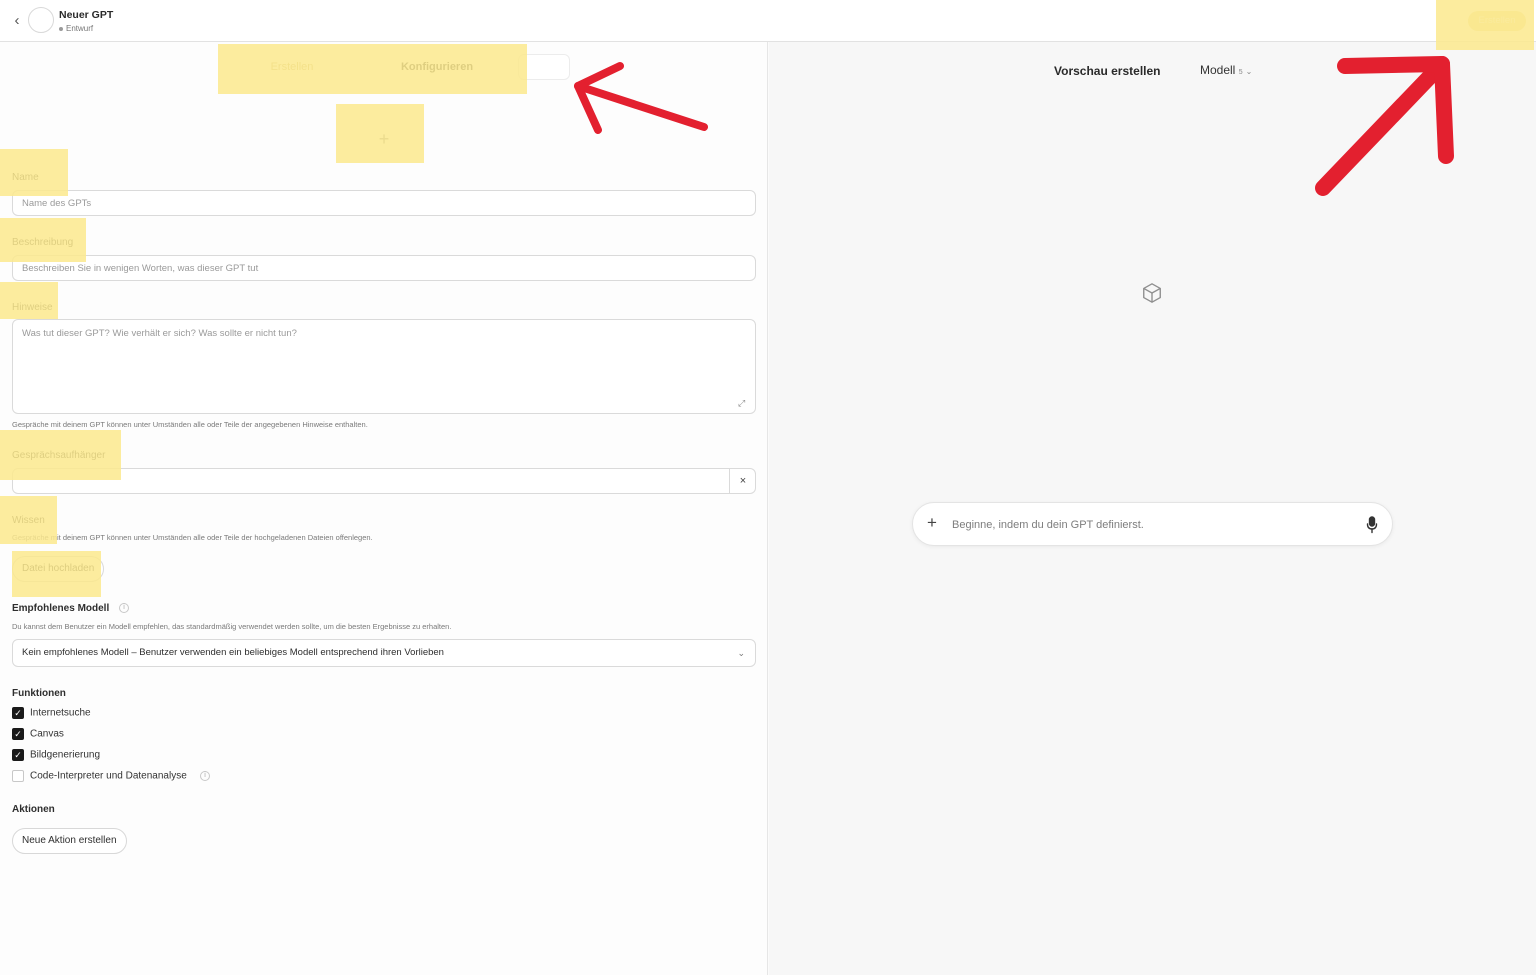  I want to click on tab-outline, so click(544, 67).